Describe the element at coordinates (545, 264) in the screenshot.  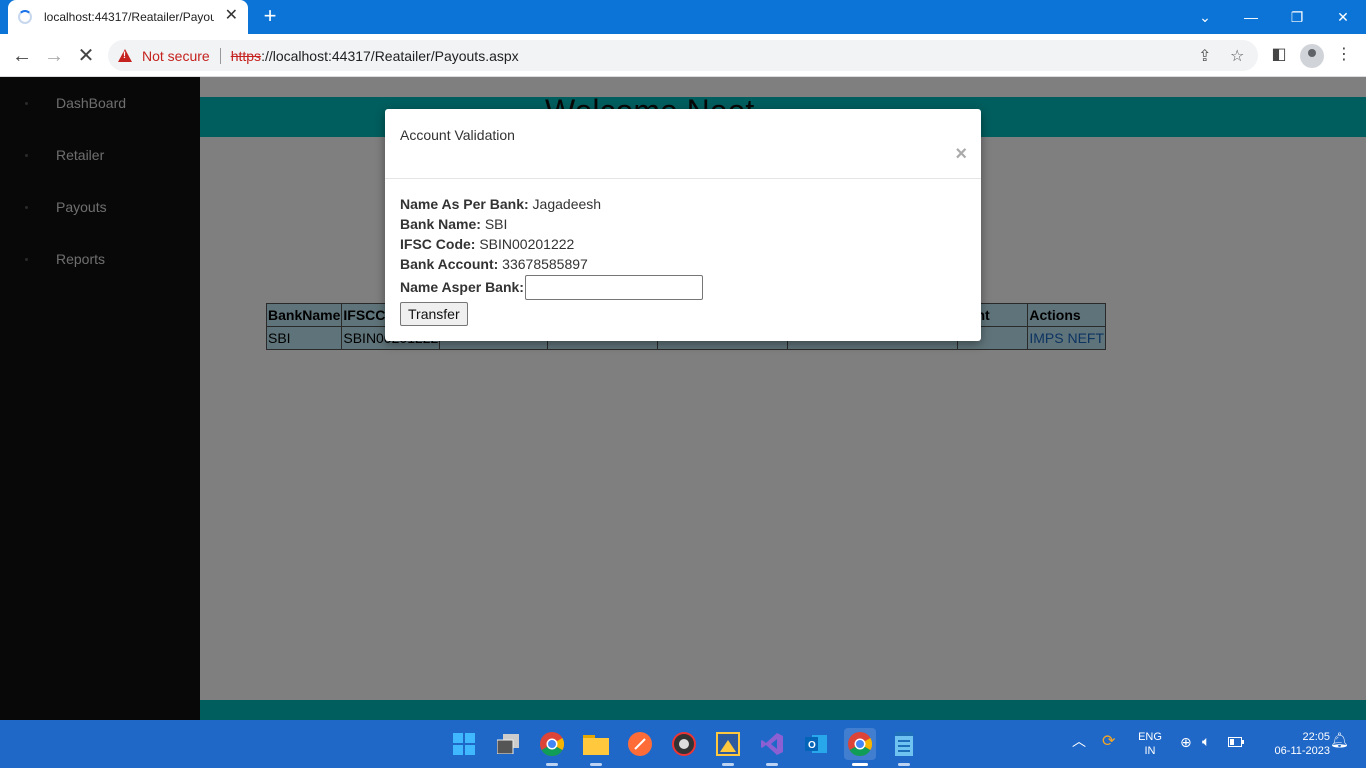
I see `field-value: 33678585897` at that location.